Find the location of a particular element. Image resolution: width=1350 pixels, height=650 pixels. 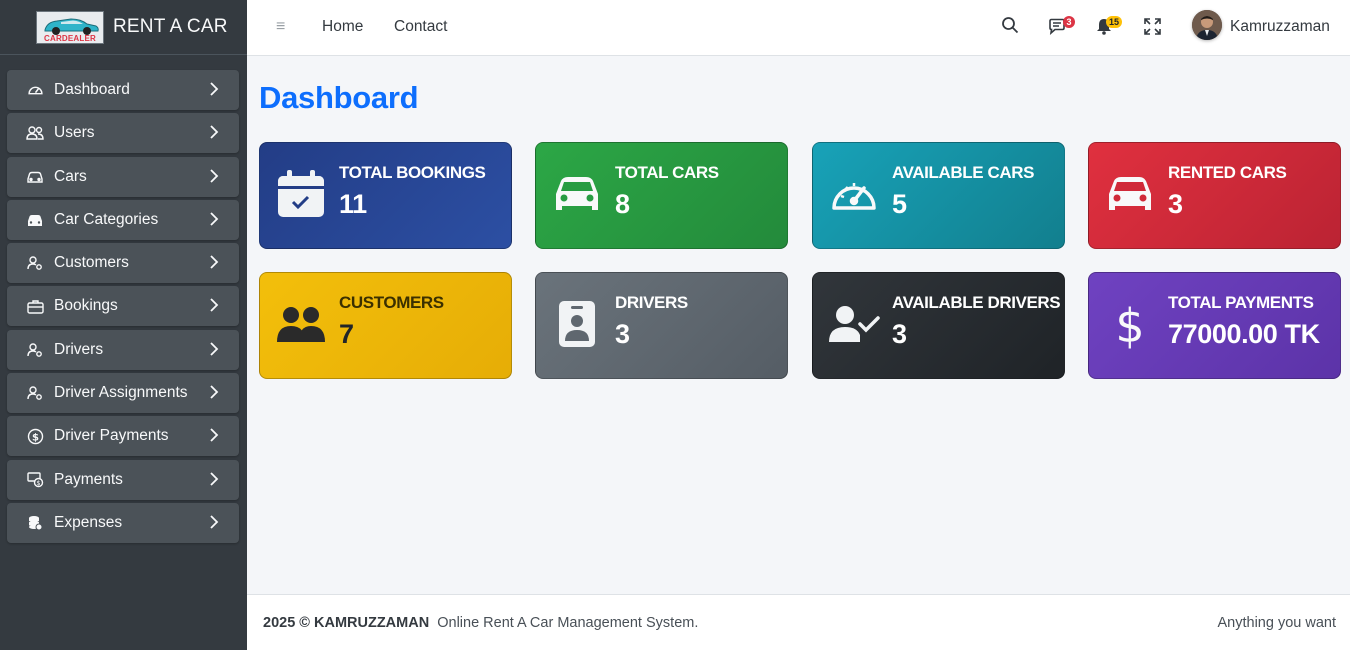

nav-link-contact: Contact is located at coordinates (420, 27).